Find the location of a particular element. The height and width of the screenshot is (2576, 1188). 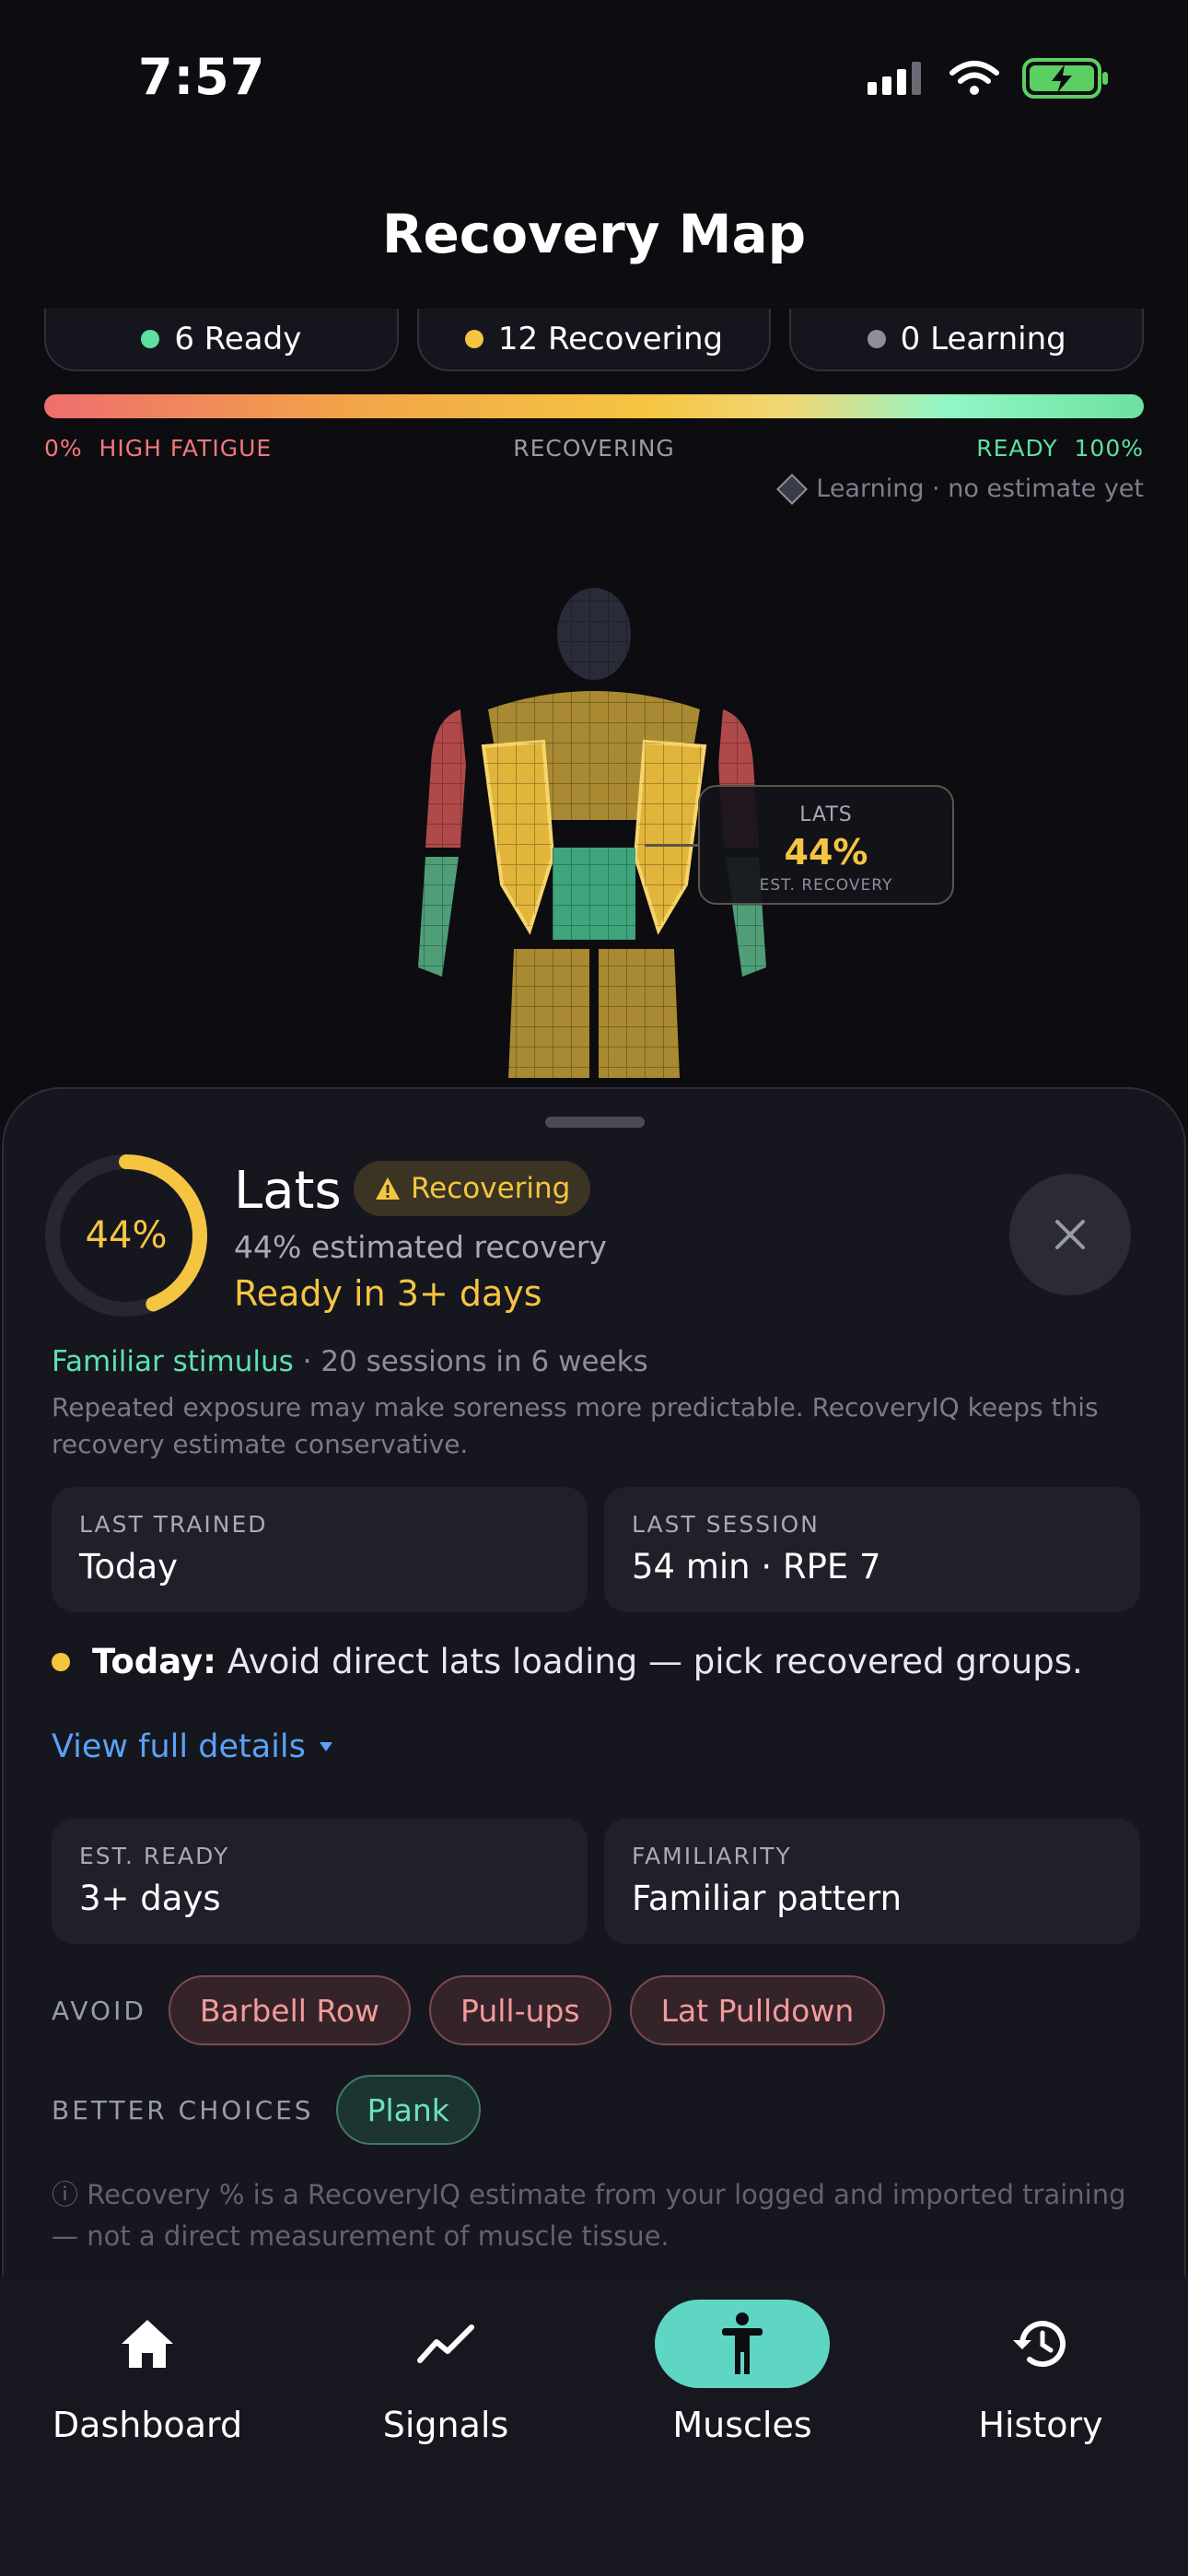

wifi-icon is located at coordinates (974, 78).